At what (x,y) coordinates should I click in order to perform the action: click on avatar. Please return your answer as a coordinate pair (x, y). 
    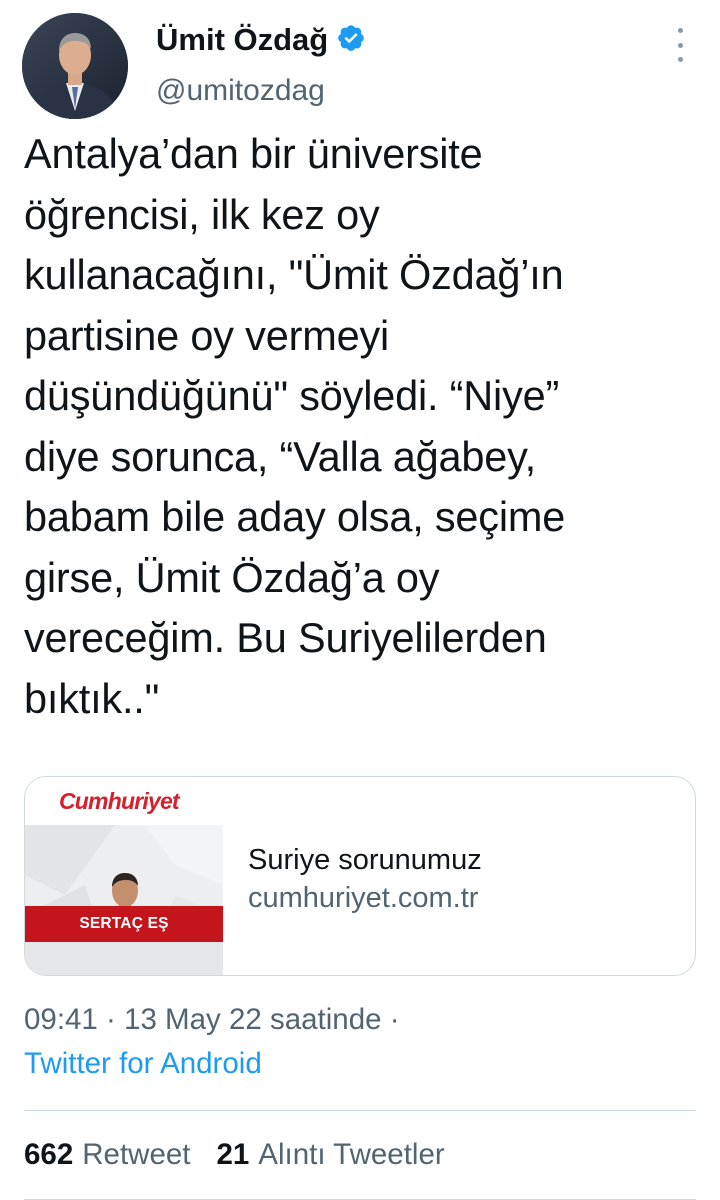
    Looking at the image, I should click on (75, 66).